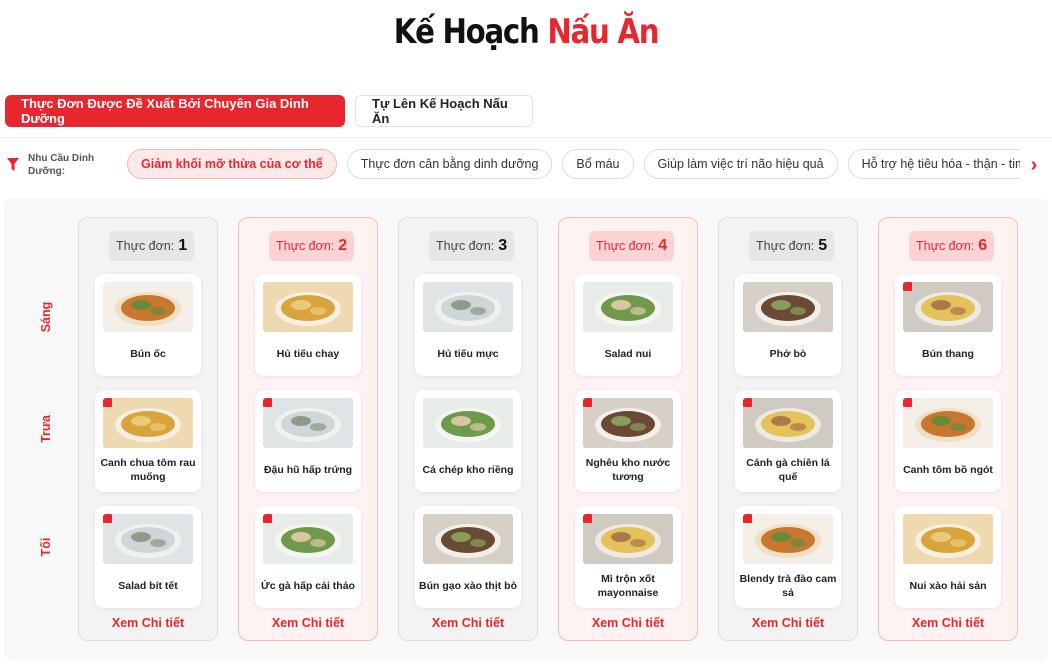 This screenshot has width=1052, height=665. I want to click on dish-card-breakfast: Phở bò, so click(788, 325).